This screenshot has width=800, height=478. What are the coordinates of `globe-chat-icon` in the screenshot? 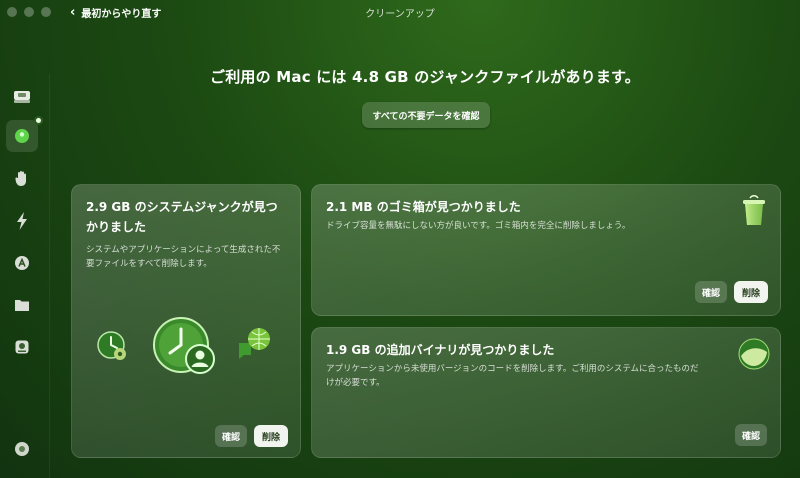 It's located at (254, 343).